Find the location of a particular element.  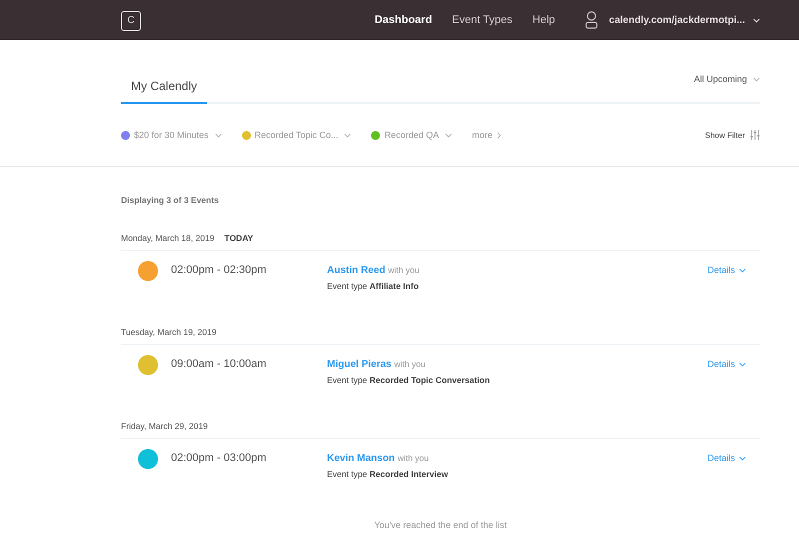

show-filter-button: Show Filter is located at coordinates (732, 135).